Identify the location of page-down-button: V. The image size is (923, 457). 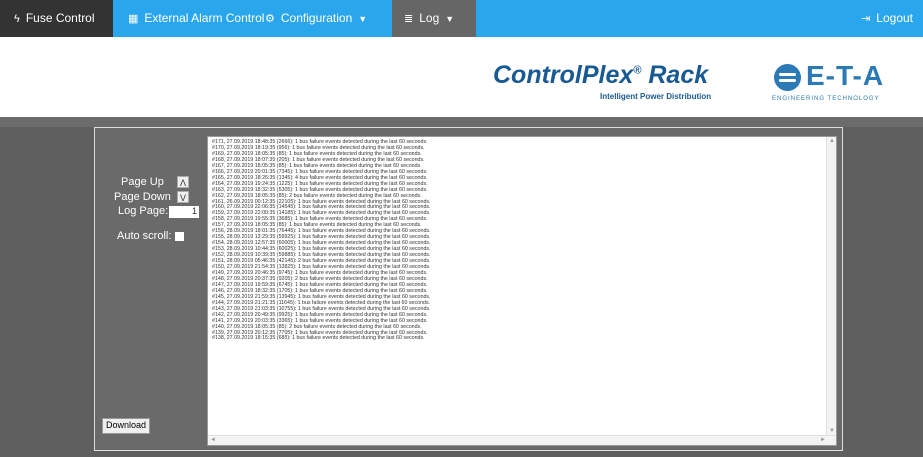
(183, 197).